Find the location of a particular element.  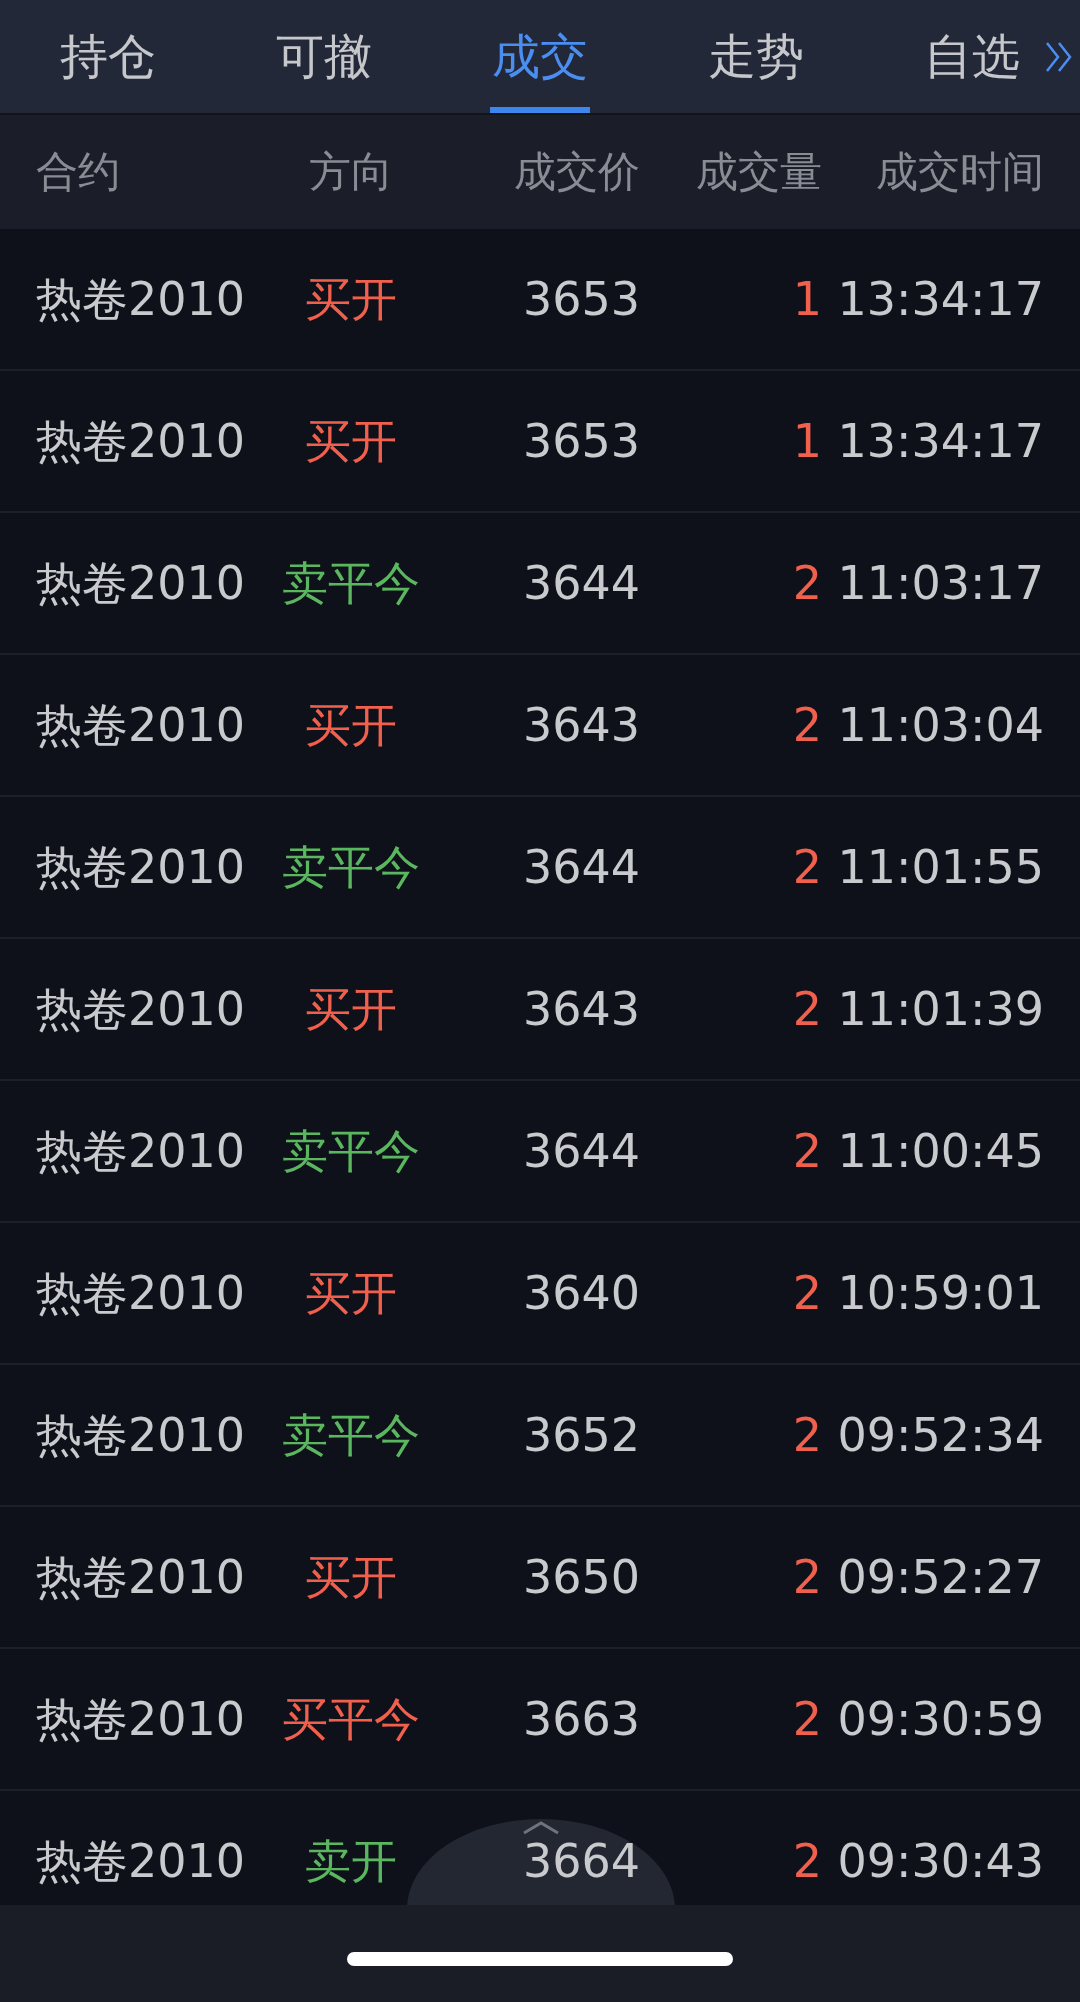

table-cell: 3640 is located at coordinates (581, 1293).